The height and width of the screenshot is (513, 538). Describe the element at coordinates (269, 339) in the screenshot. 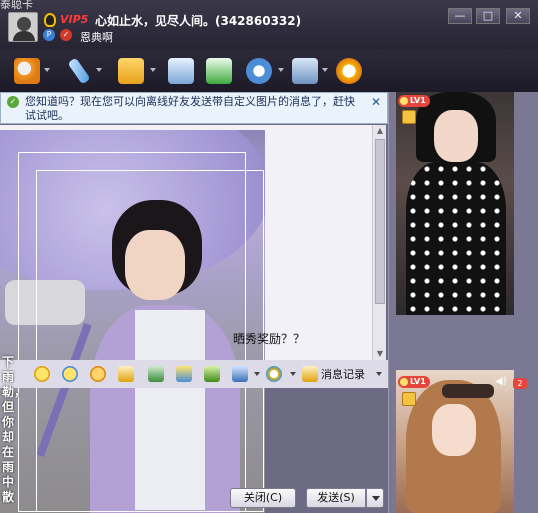

I see `chat-message: 晒秀奖励？？` at that location.